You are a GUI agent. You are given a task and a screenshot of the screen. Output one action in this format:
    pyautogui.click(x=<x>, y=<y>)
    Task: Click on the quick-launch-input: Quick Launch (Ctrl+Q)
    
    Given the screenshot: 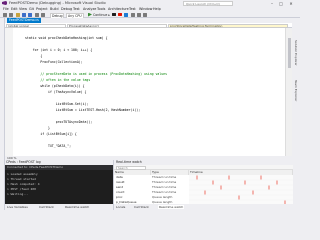 What is the action you would take?
    pyautogui.click(x=208, y=3)
    